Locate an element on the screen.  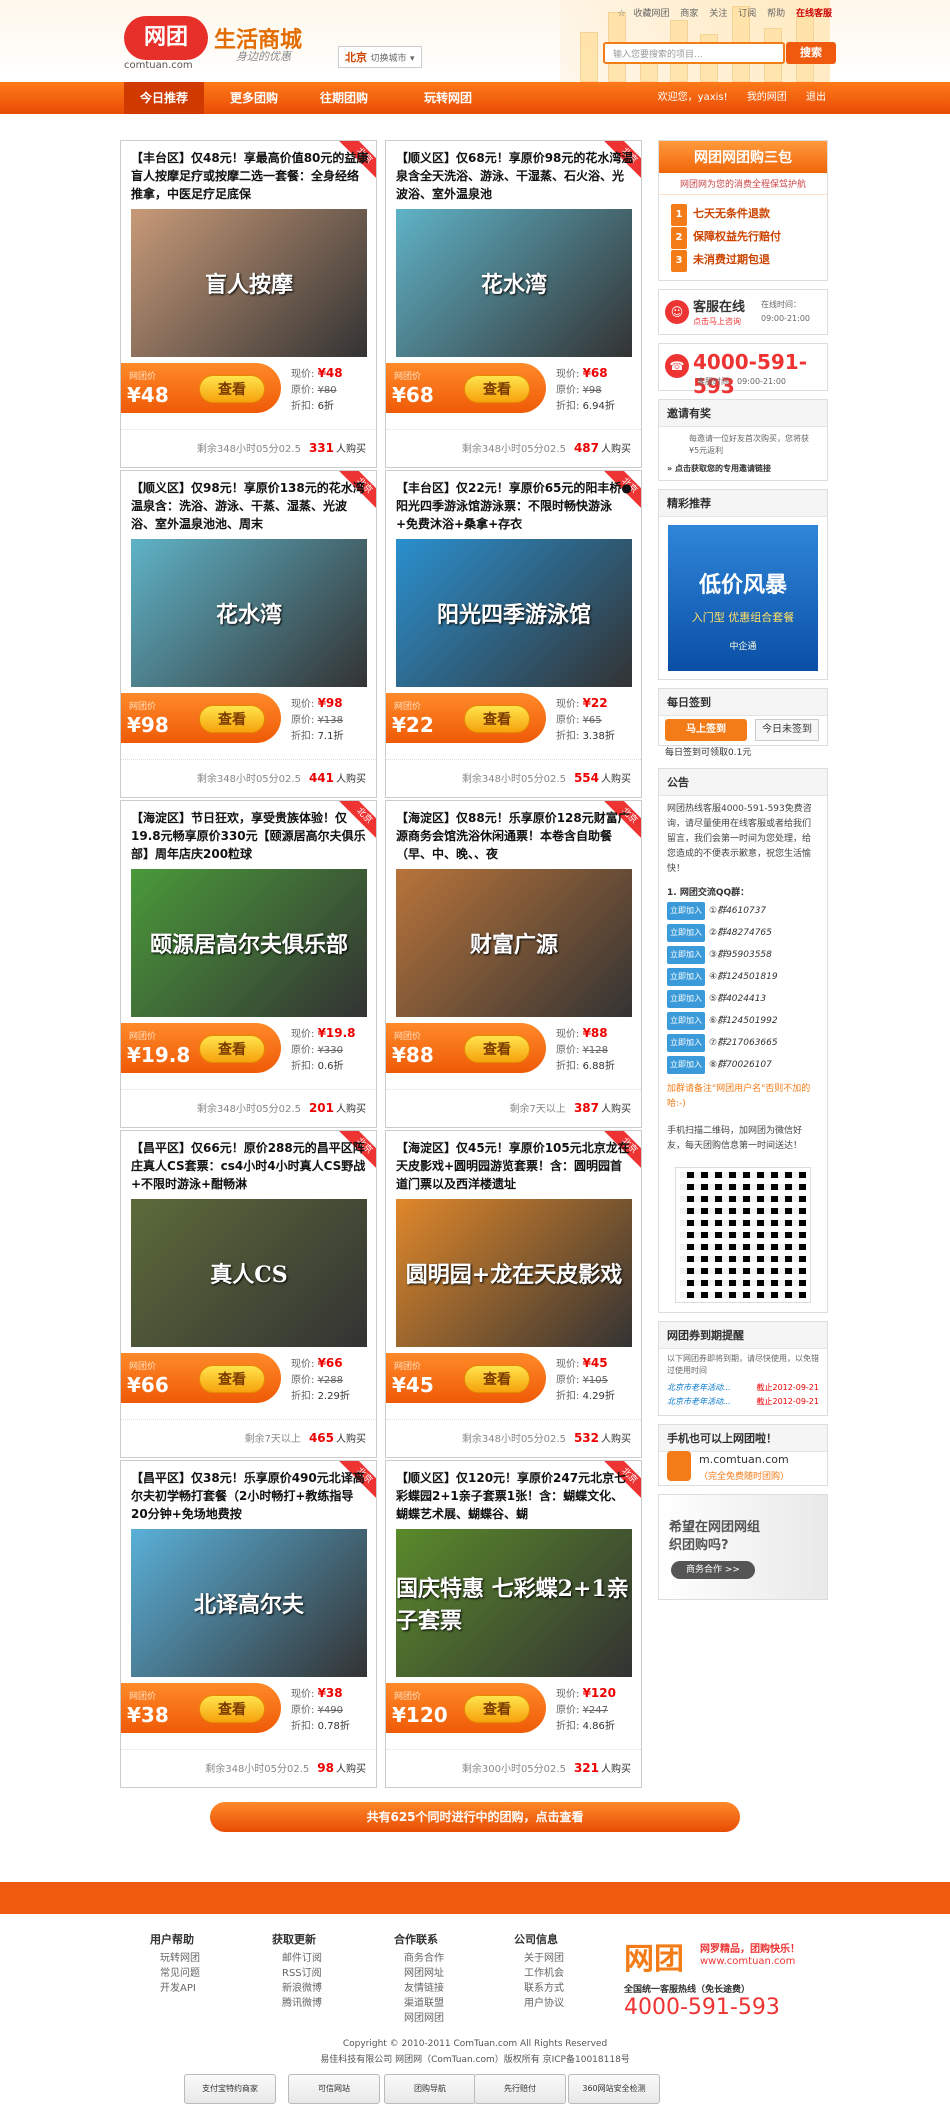
footer-link: 商务合作 is located at coordinates (449, 1958).